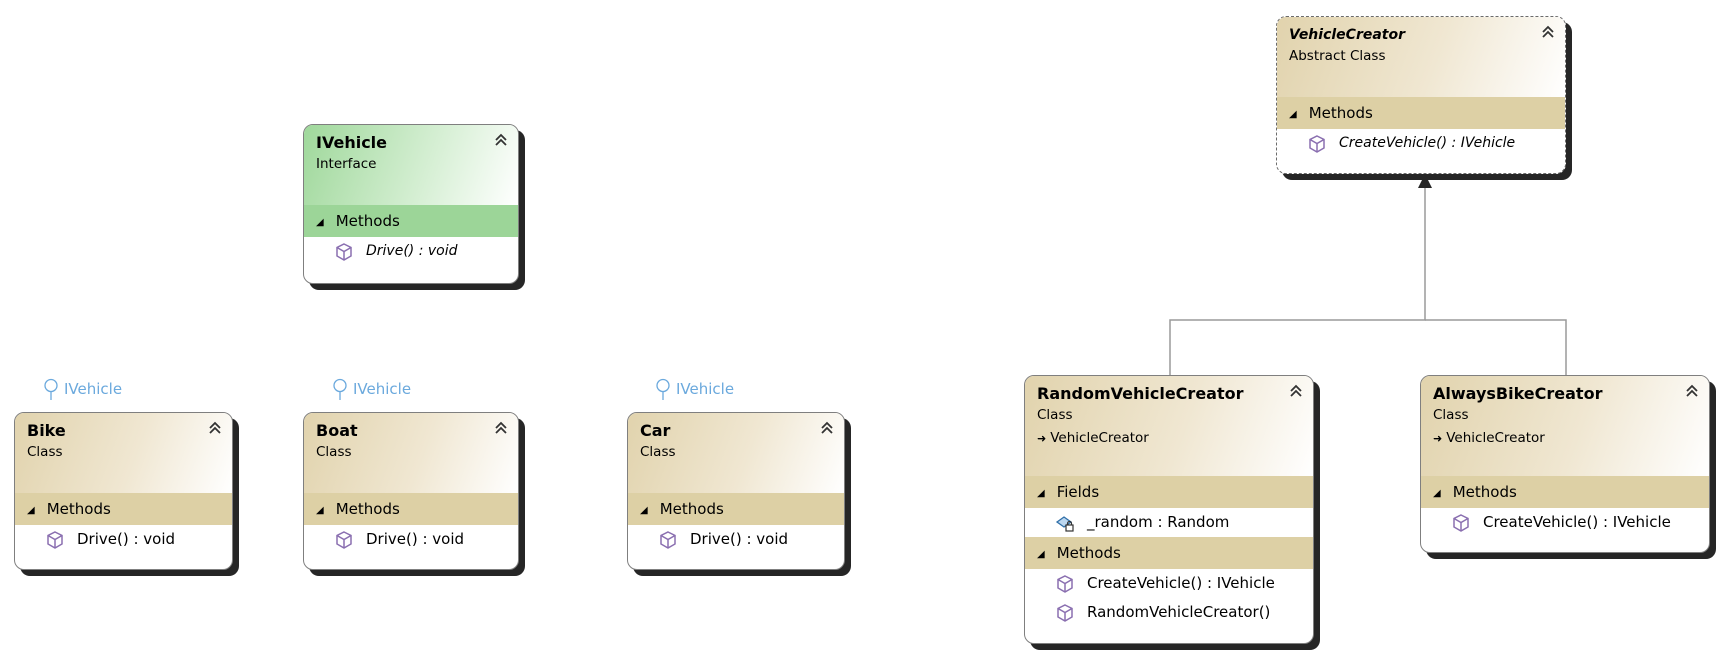  What do you see at coordinates (1158, 522) in the screenshot?
I see `field-signature: _random : Random` at bounding box center [1158, 522].